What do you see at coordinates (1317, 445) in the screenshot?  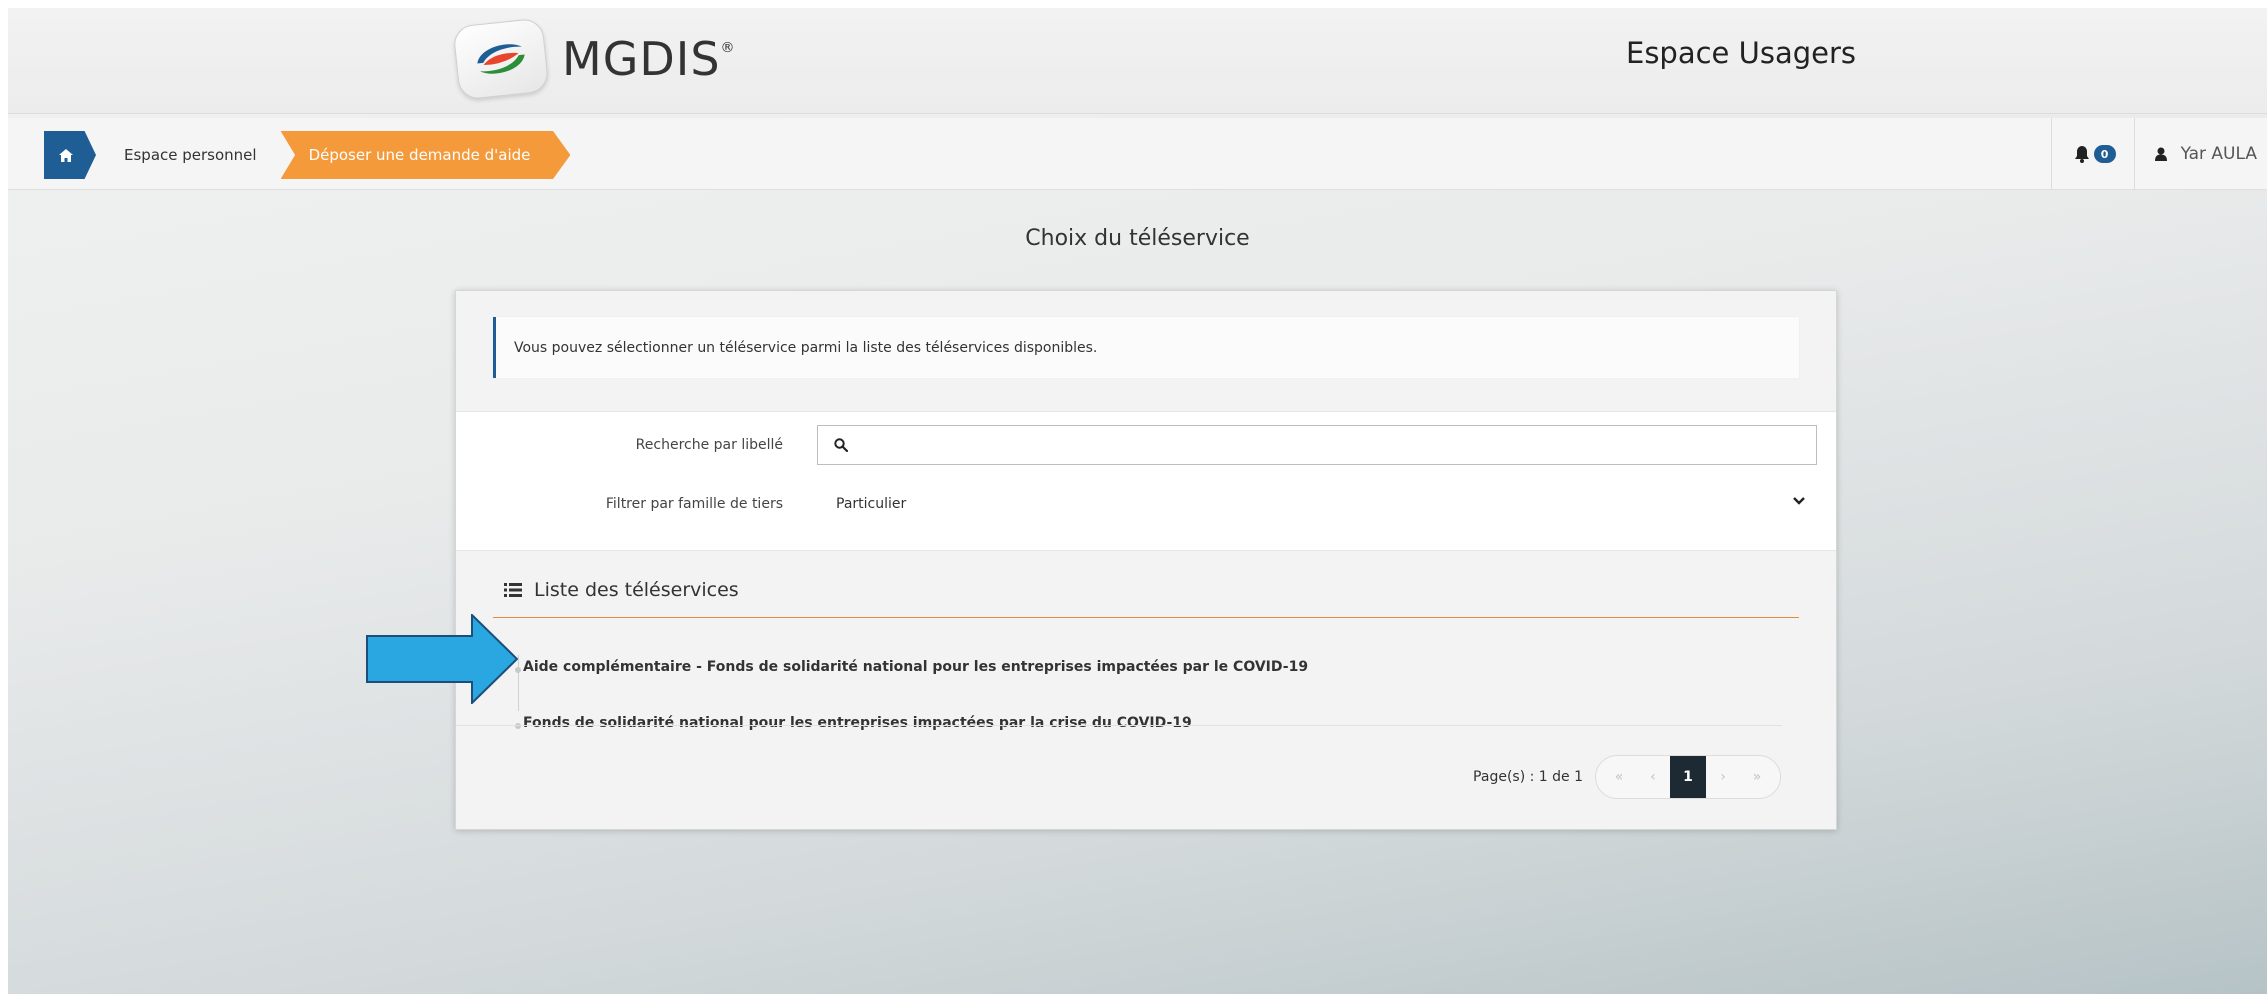 I see `search-input` at bounding box center [1317, 445].